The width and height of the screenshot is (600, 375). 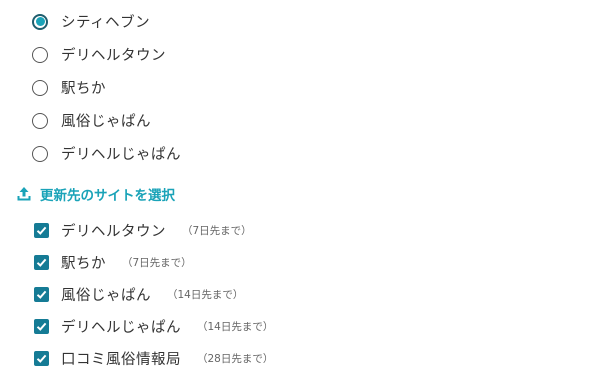 I want to click on radio-option-deliherutown: デリヘルタウン, so click(x=106, y=54).